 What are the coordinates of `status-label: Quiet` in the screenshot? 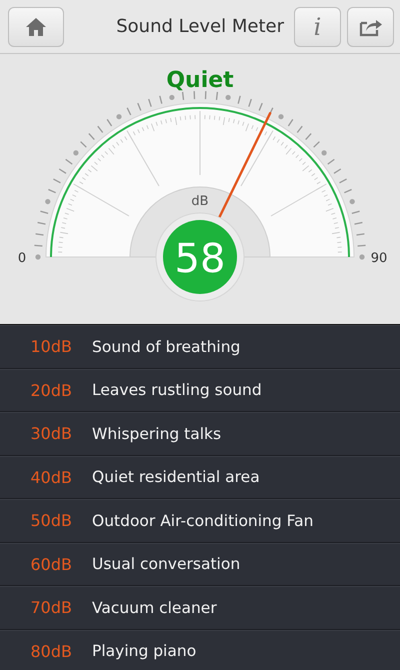 It's located at (200, 80).